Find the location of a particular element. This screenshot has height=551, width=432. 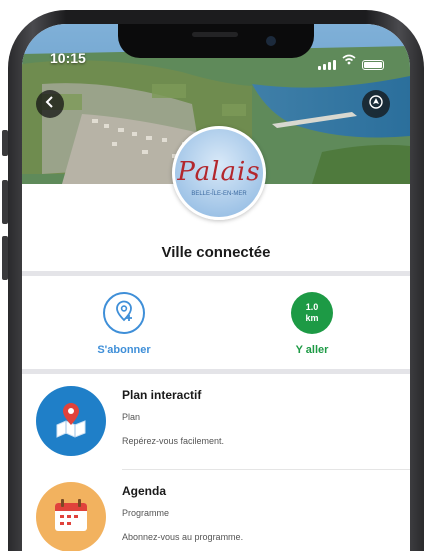

map-location-button is located at coordinates (376, 104).